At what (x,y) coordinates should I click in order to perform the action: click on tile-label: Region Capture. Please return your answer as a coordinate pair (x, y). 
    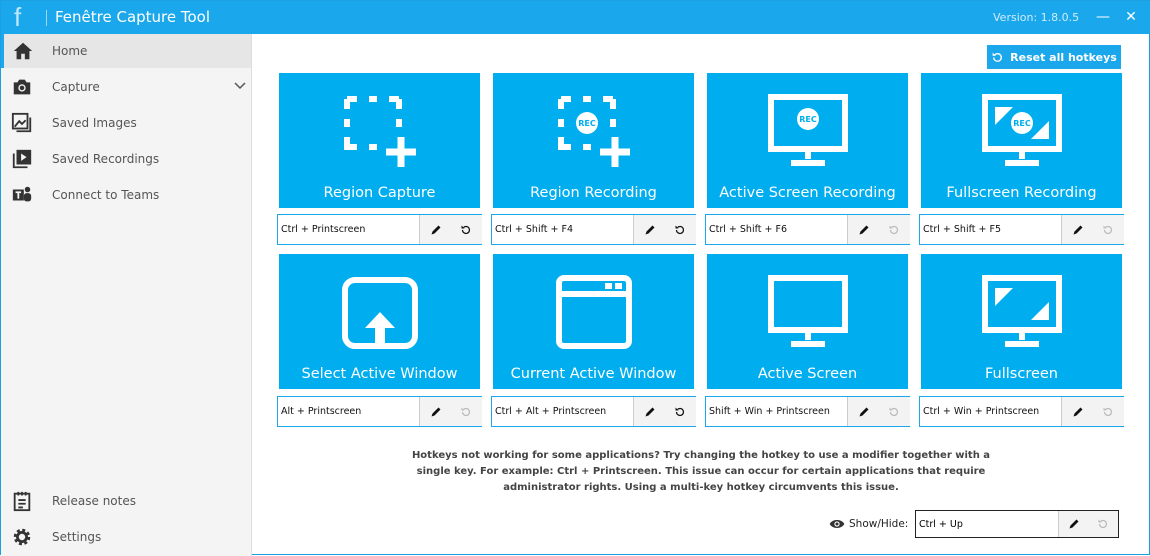
    Looking at the image, I should click on (379, 193).